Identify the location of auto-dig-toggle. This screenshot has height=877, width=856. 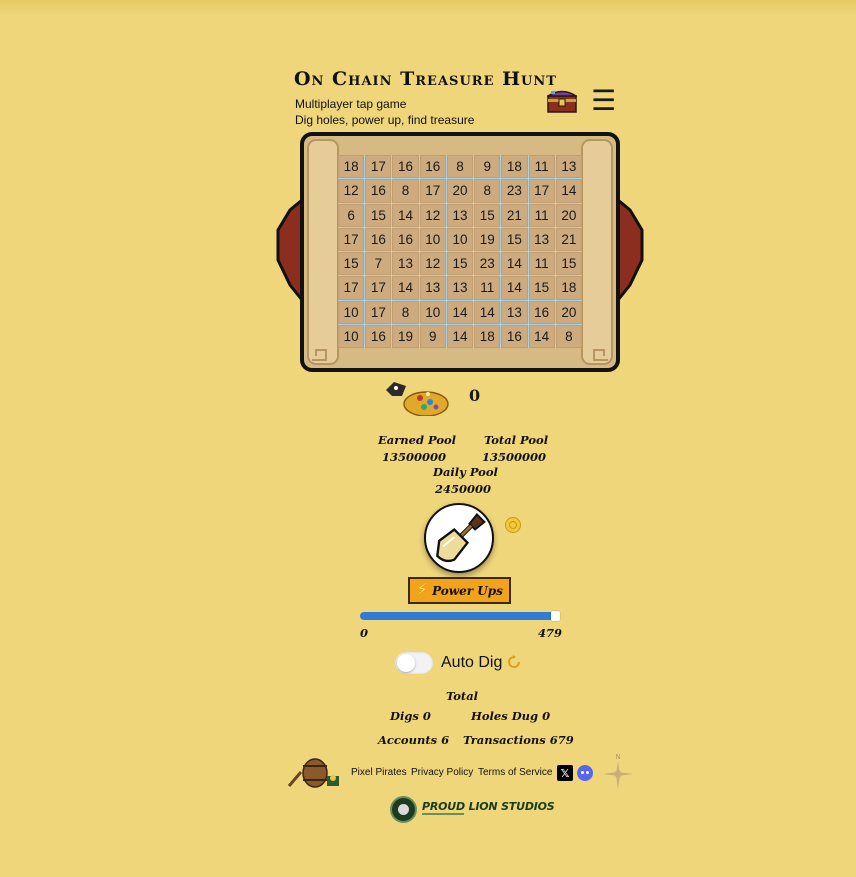
(414, 663).